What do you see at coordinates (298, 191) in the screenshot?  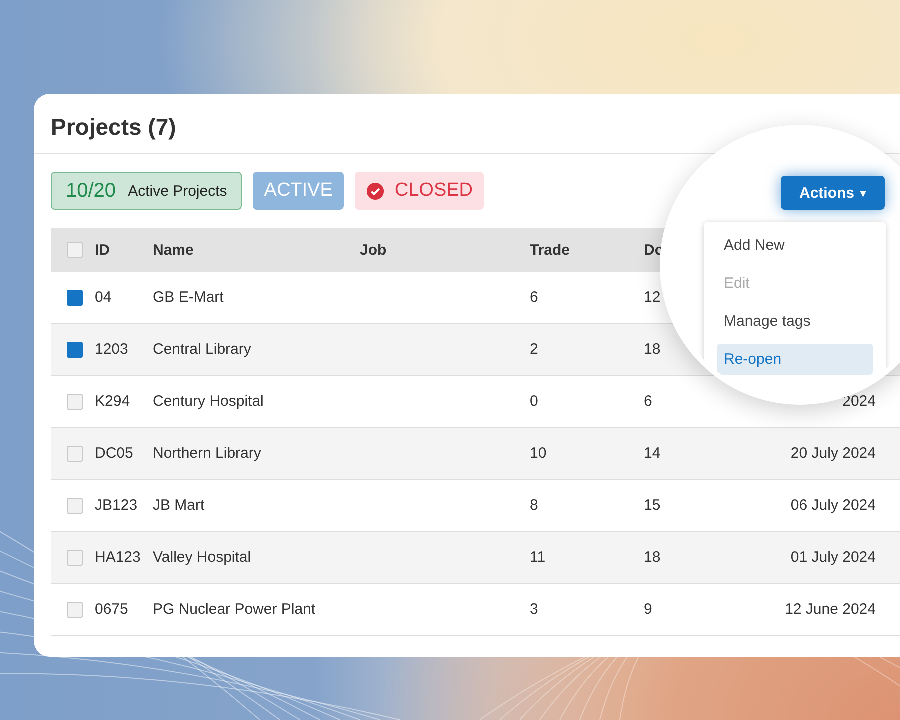 I see `filter-chip: ACTIVE` at bounding box center [298, 191].